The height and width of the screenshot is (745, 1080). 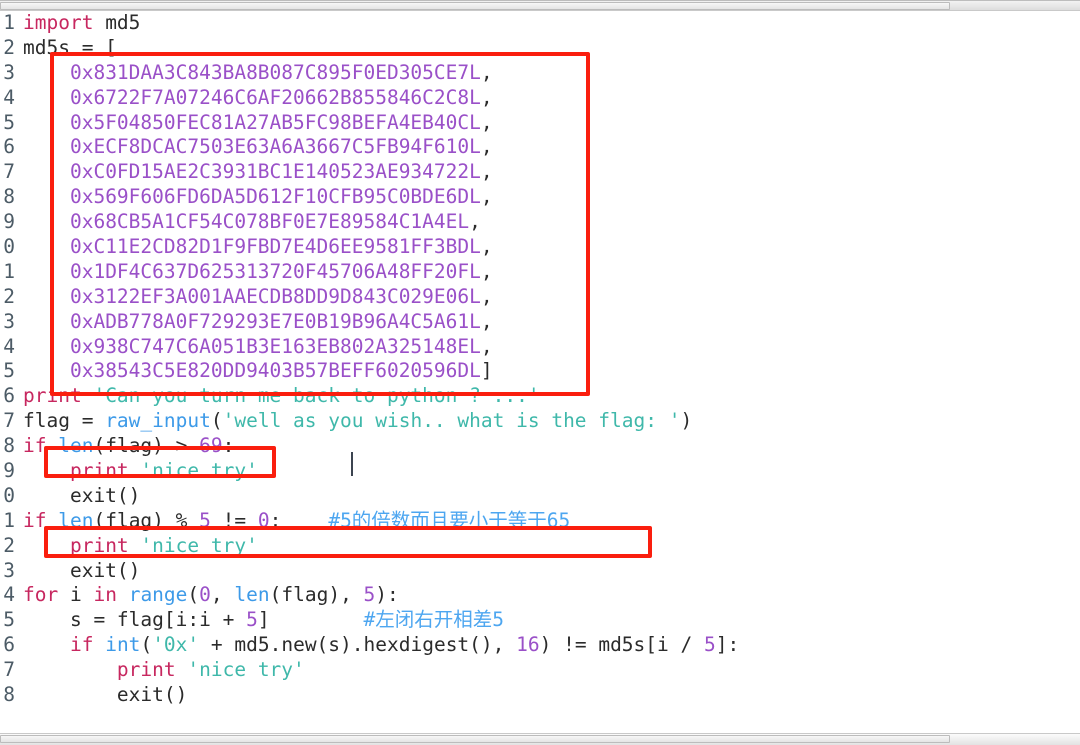 What do you see at coordinates (252, 595) in the screenshot?
I see `token-bi: len` at bounding box center [252, 595].